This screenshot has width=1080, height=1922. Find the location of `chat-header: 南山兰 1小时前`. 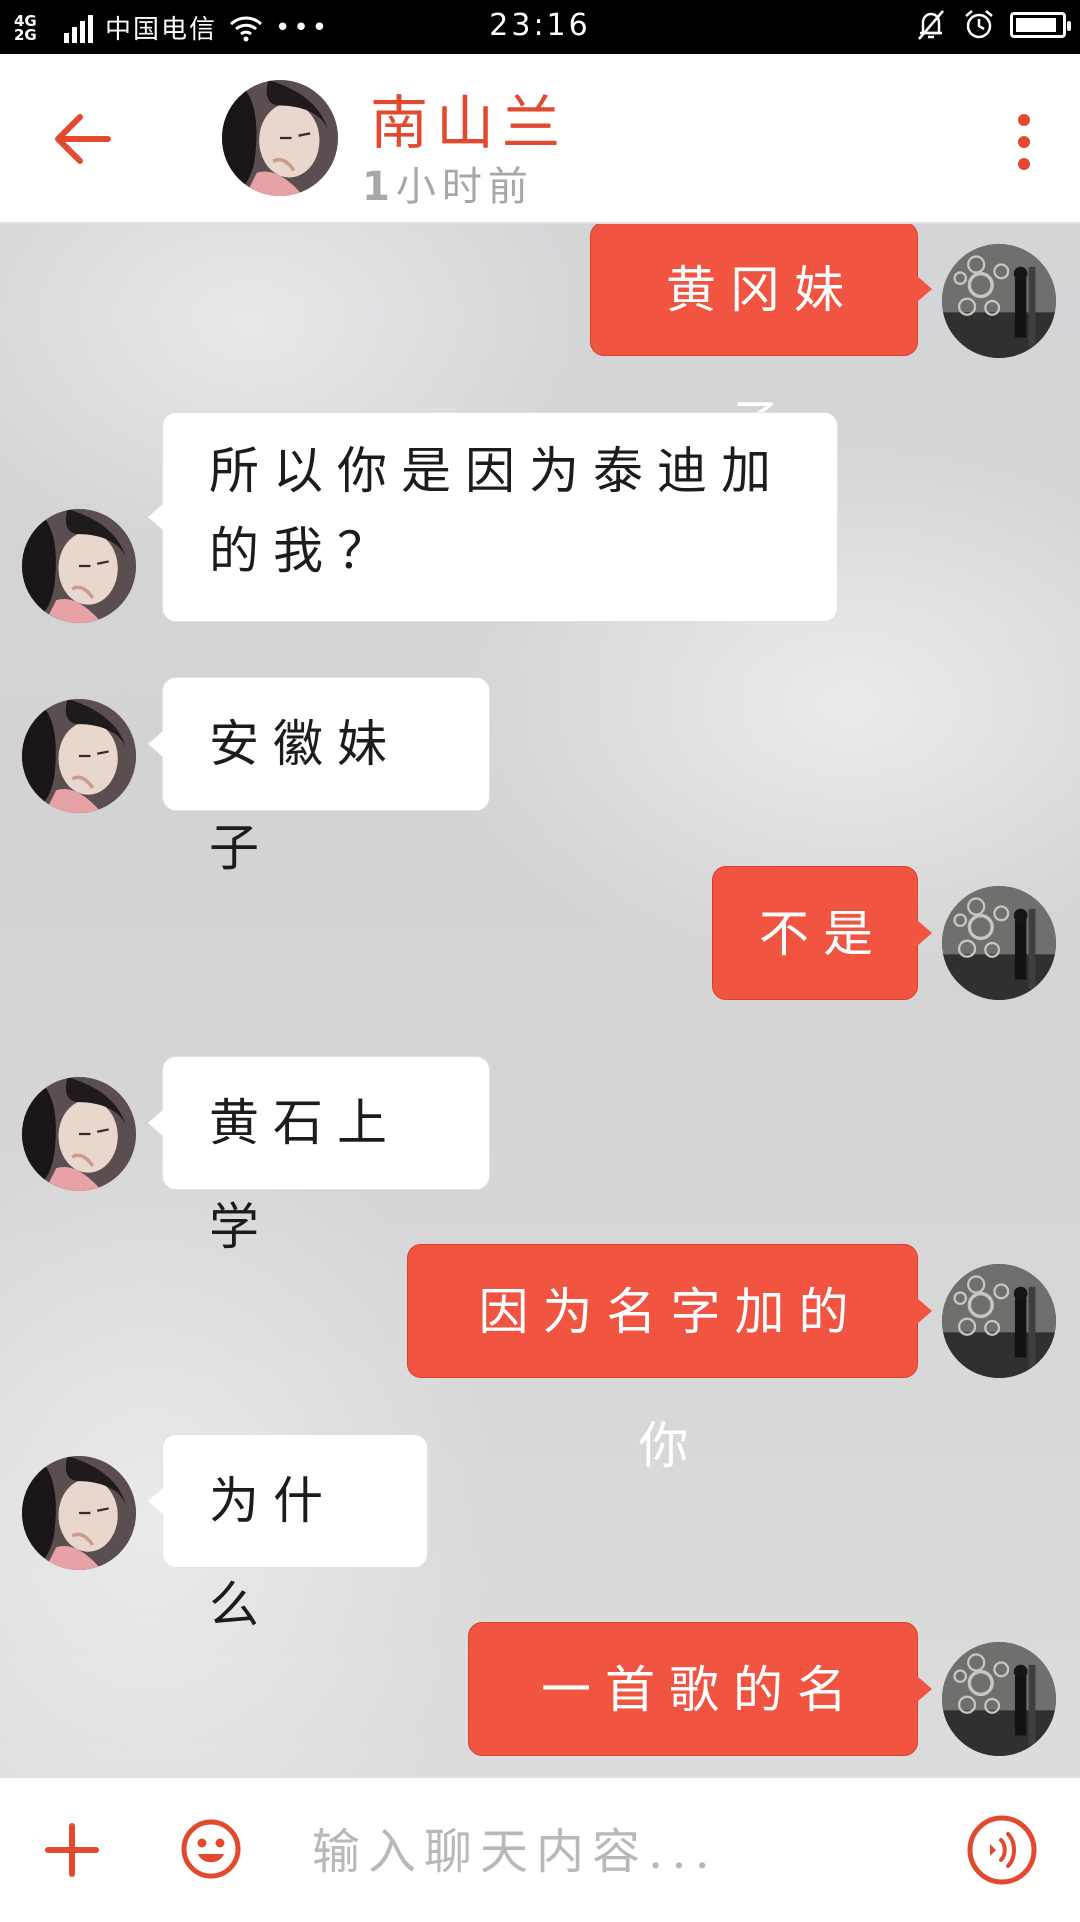

chat-header: 南山兰 1小时前 is located at coordinates (540, 139).